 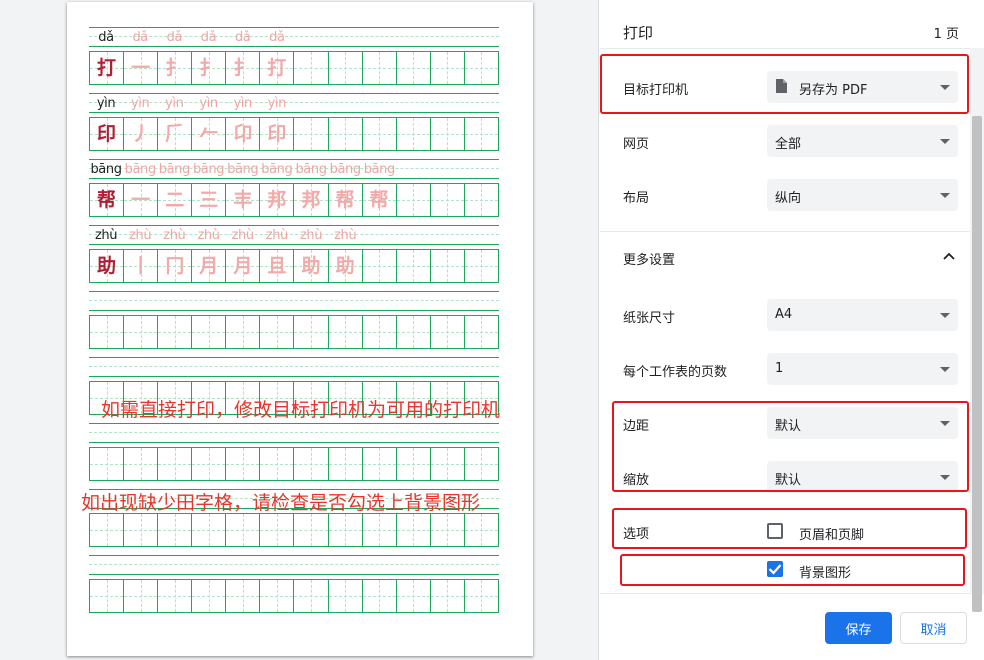 What do you see at coordinates (825, 571) in the screenshot?
I see `background-graphics-label: 背景图形` at bounding box center [825, 571].